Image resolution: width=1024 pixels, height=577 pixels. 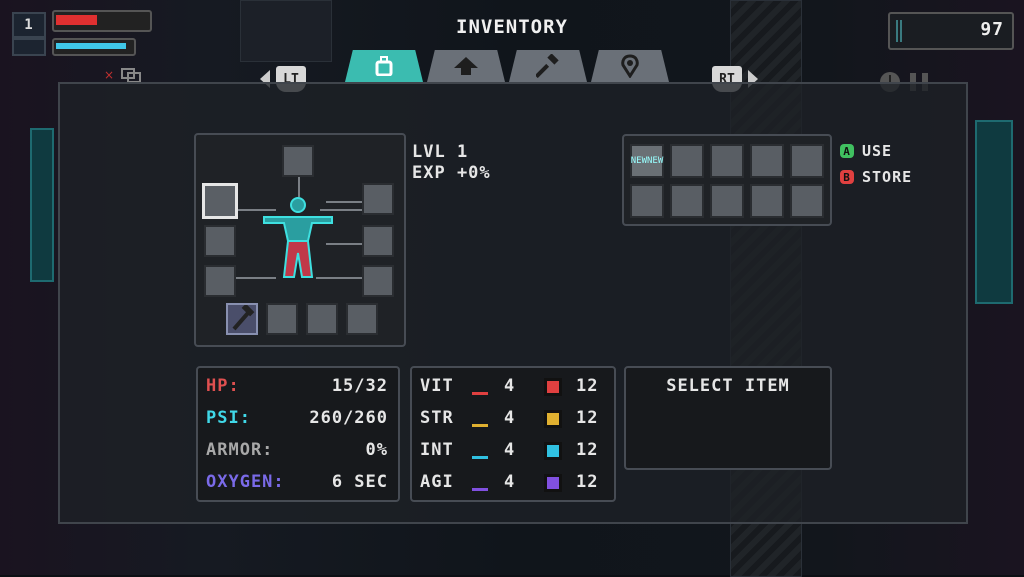 I want to click on screen-title: INVENTORY, so click(x=512, y=27).